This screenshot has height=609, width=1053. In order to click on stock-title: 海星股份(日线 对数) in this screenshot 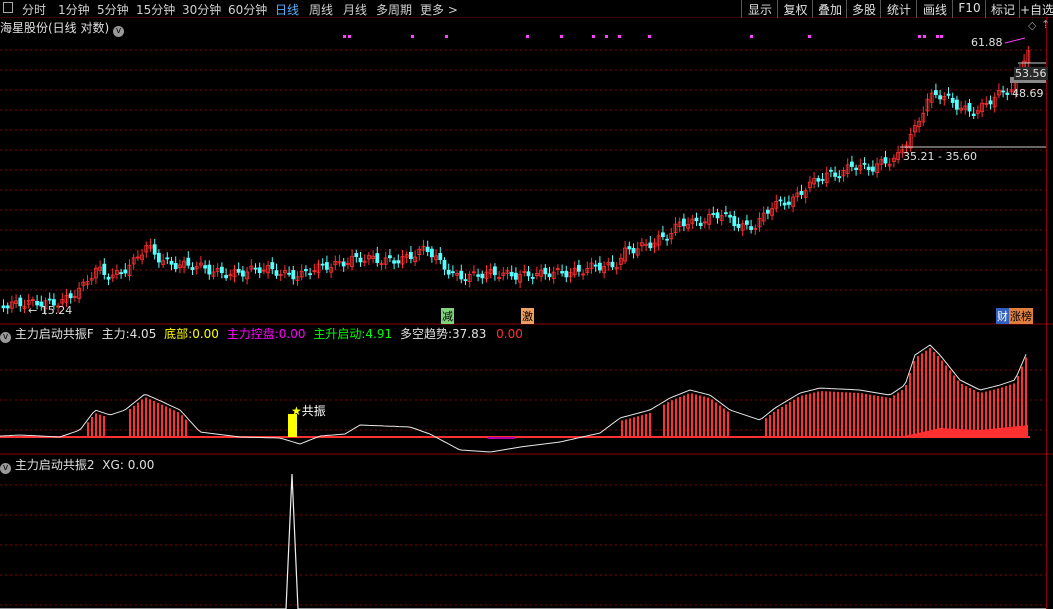, I will do `click(55, 28)`.